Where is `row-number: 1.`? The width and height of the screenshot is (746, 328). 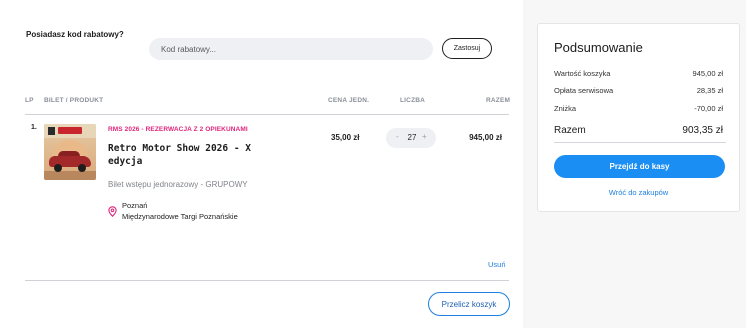 row-number: 1. is located at coordinates (34, 127).